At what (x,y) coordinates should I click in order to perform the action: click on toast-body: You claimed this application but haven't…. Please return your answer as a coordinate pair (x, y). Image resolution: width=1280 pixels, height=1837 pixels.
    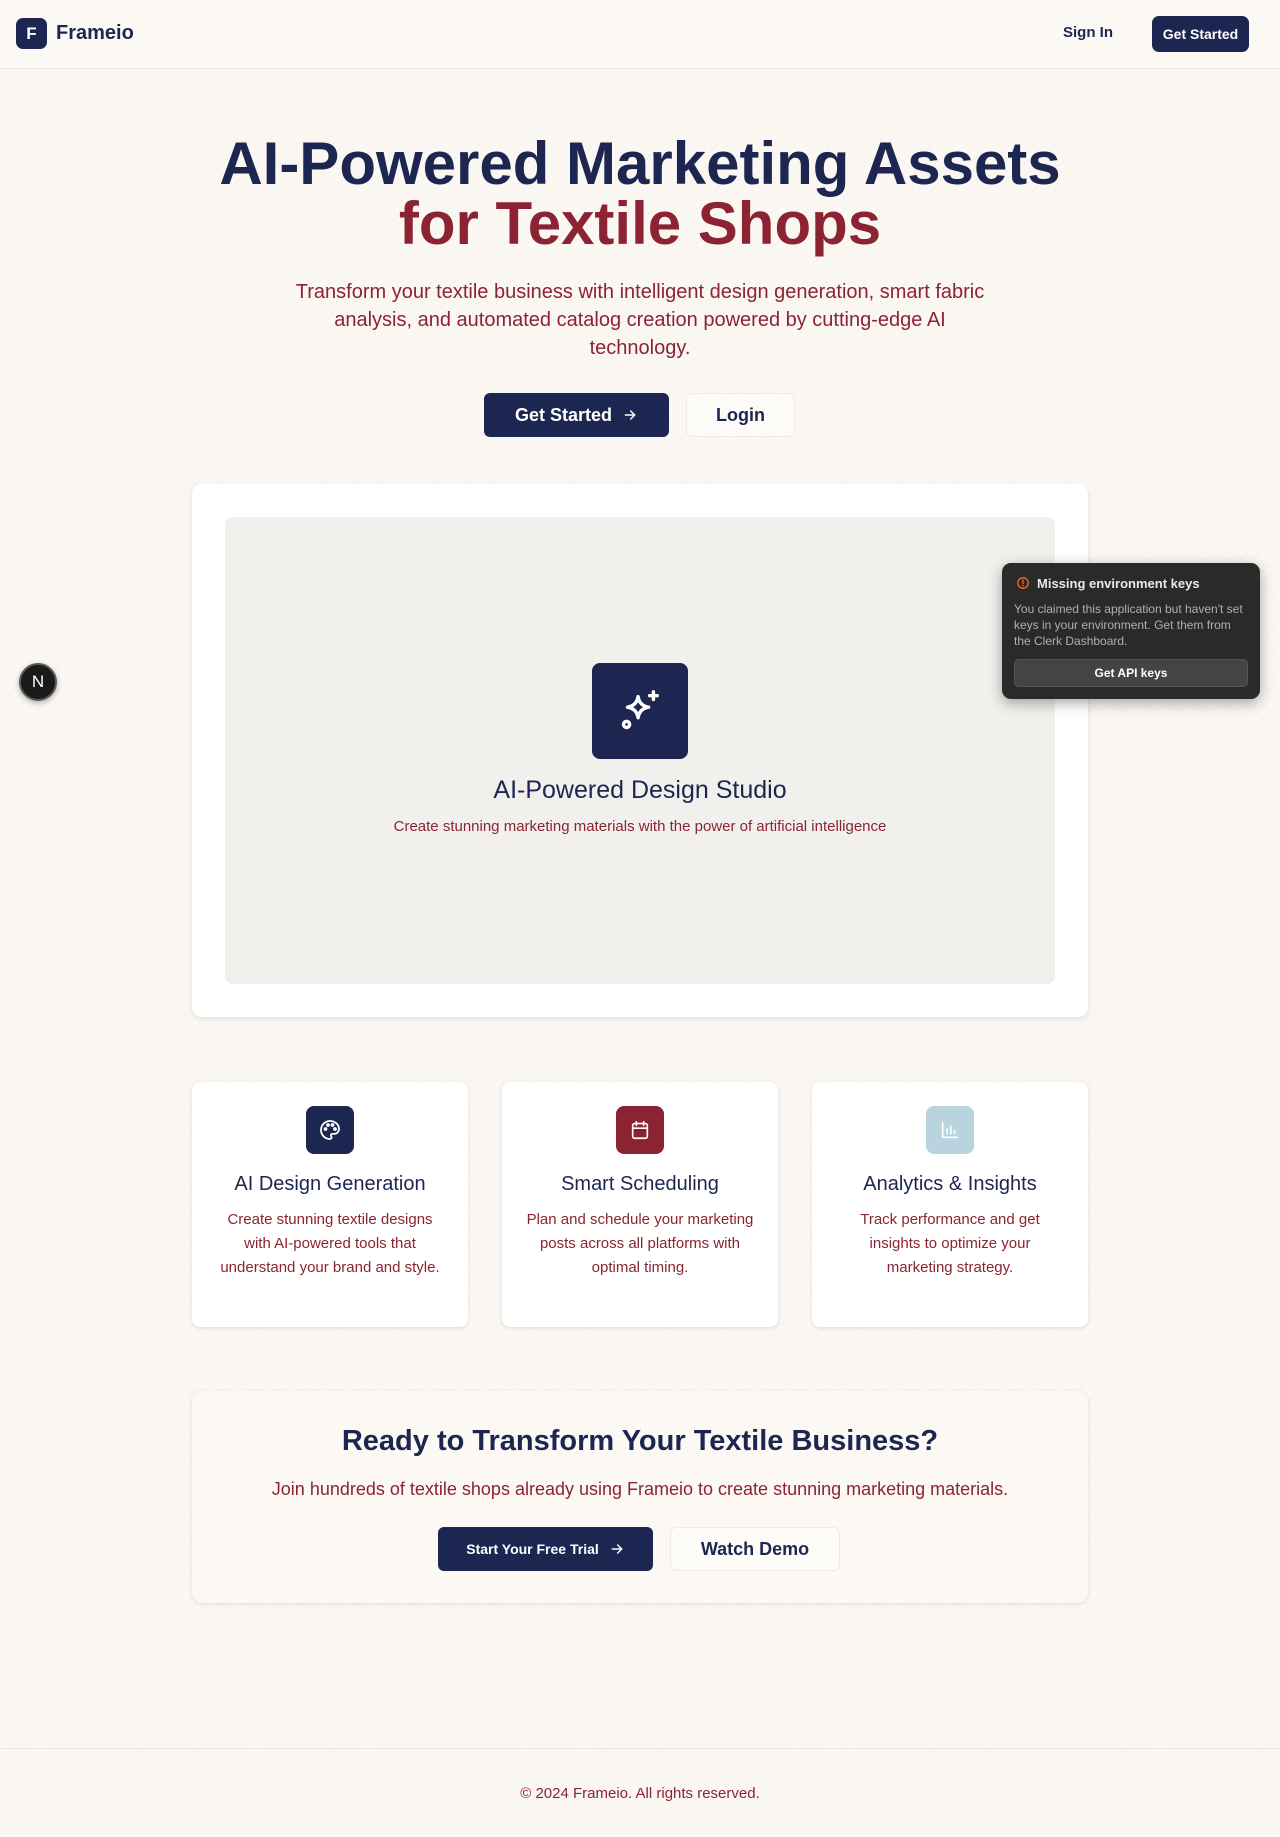
    Looking at the image, I should click on (1128, 625).